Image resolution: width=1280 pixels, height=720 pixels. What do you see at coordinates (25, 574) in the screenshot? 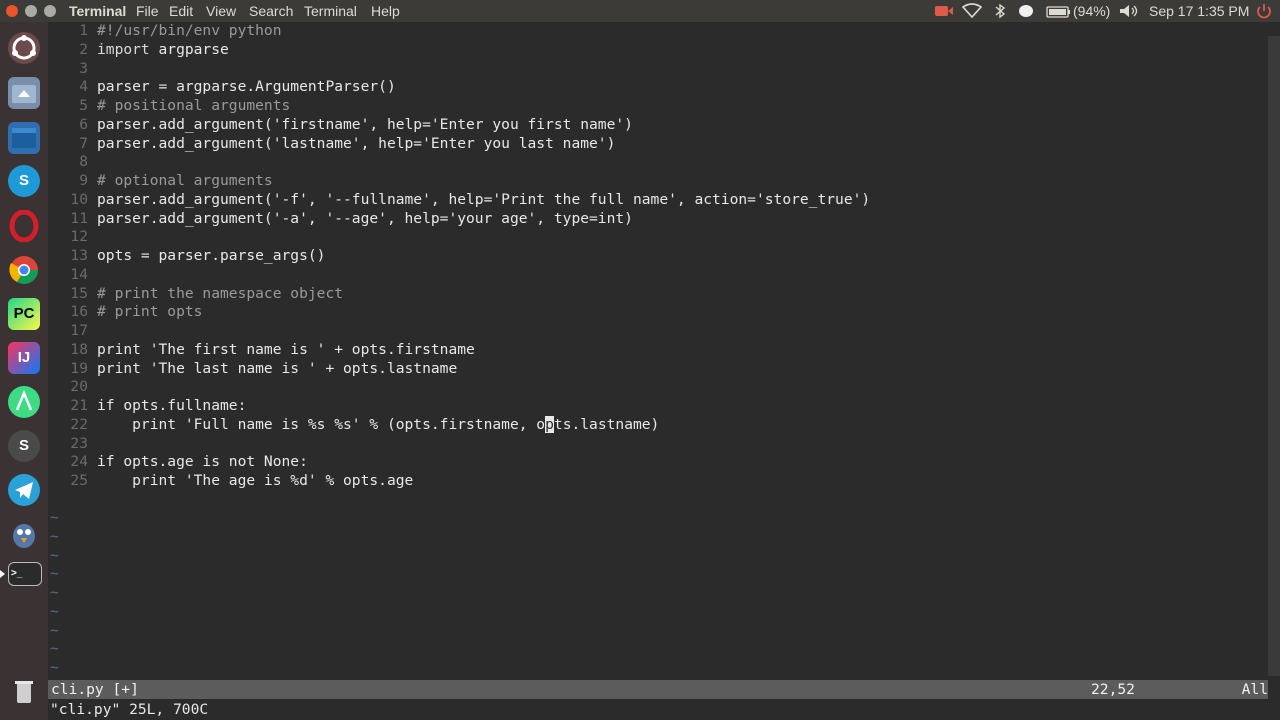
I see `terminal-app-icon: >_` at bounding box center [25, 574].